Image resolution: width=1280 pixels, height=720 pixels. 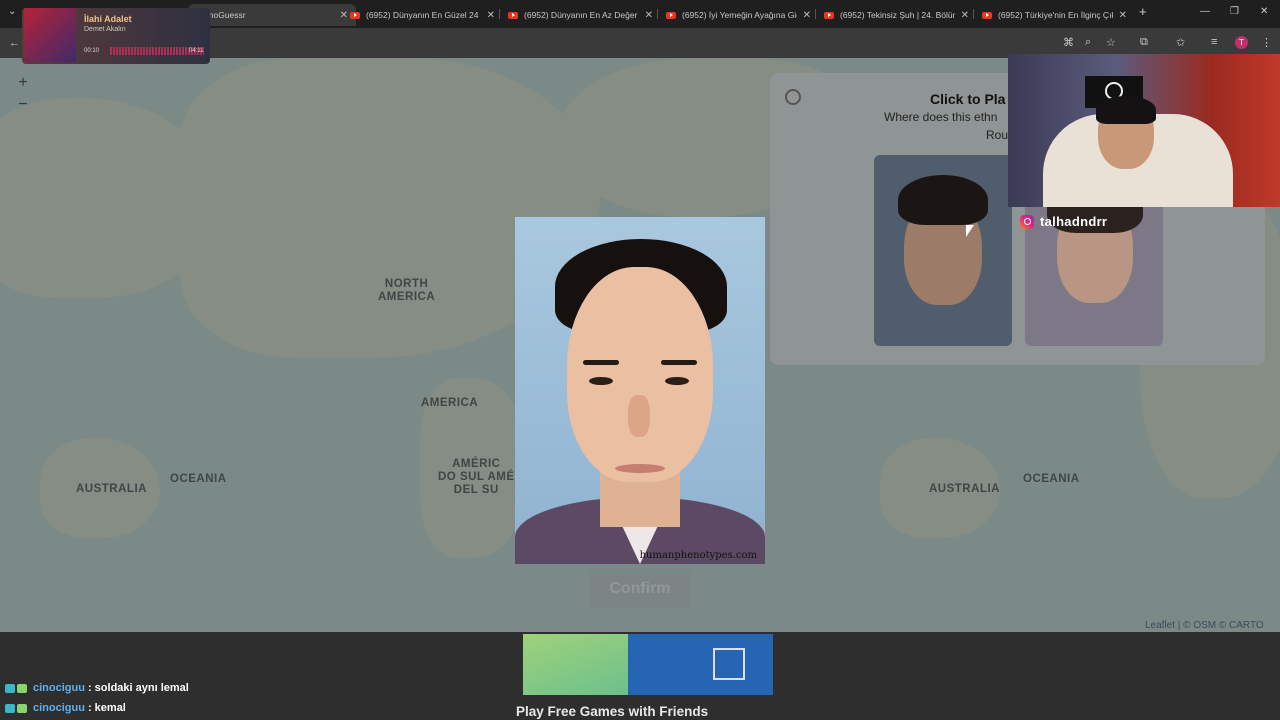 I want to click on tab-title: (6952) Dünyanın En Az Değer V, so click(x=581, y=15).